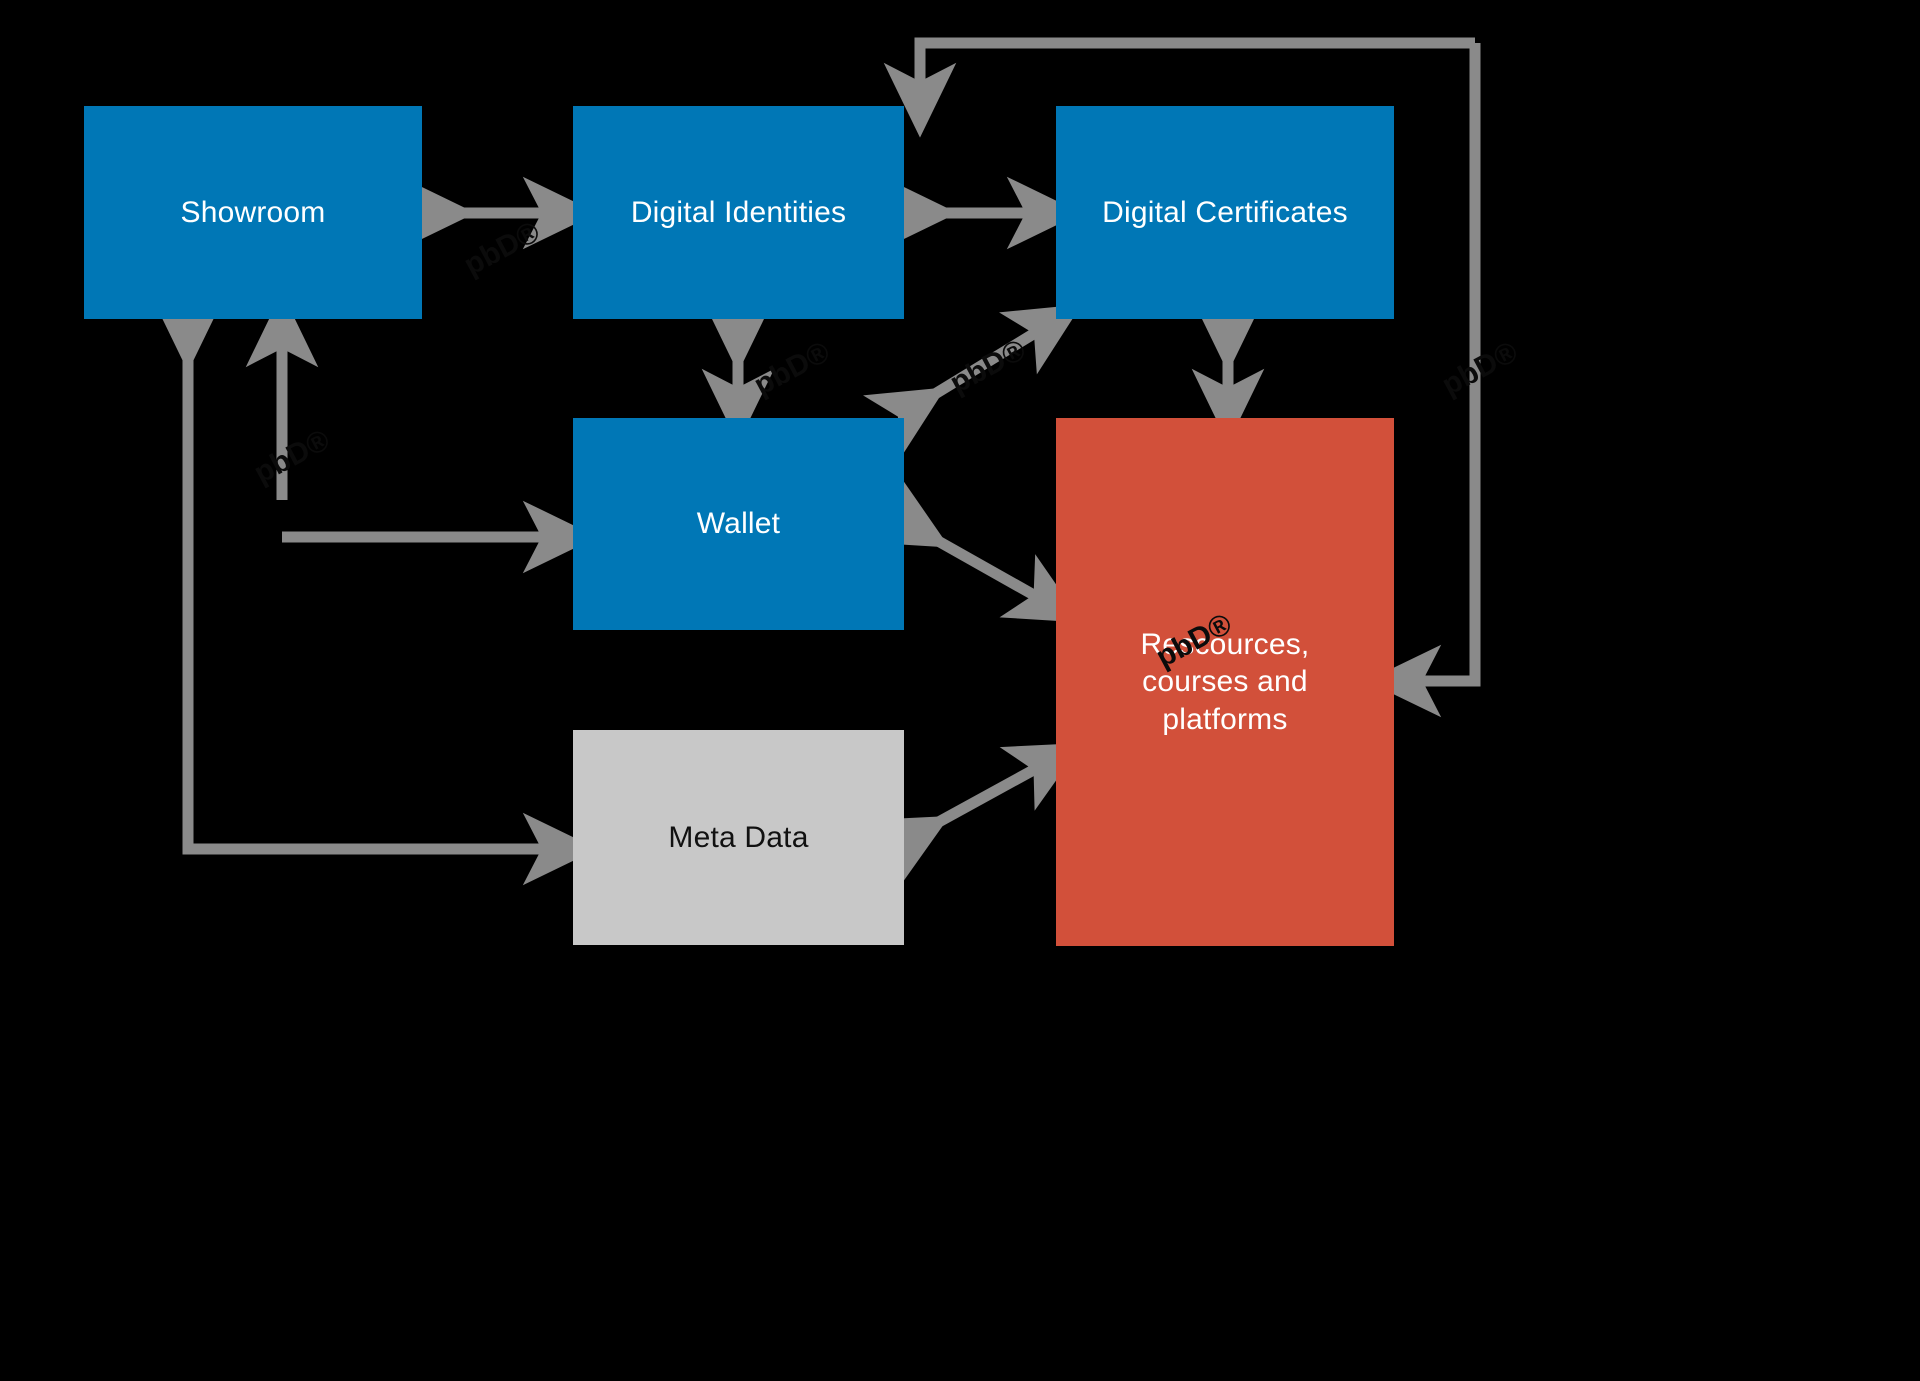 Image resolution: width=1920 pixels, height=1381 pixels. I want to click on node-meta-data: Meta Data, so click(738, 837).